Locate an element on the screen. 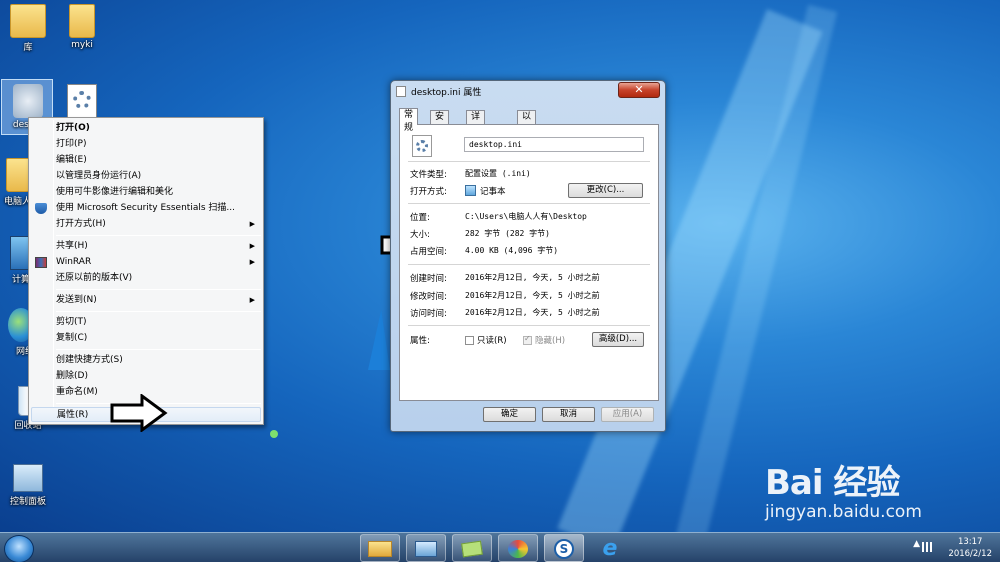  hidden-checkbox: ✓ is located at coordinates (527, 339).